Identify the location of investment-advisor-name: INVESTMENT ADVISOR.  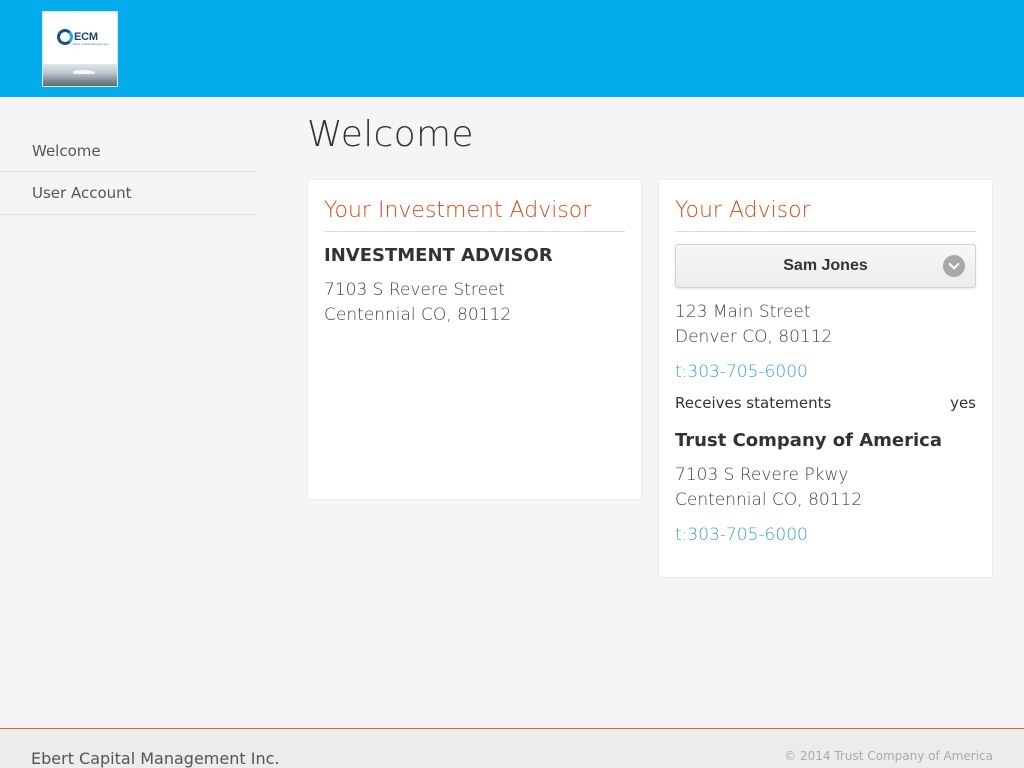
(438, 255).